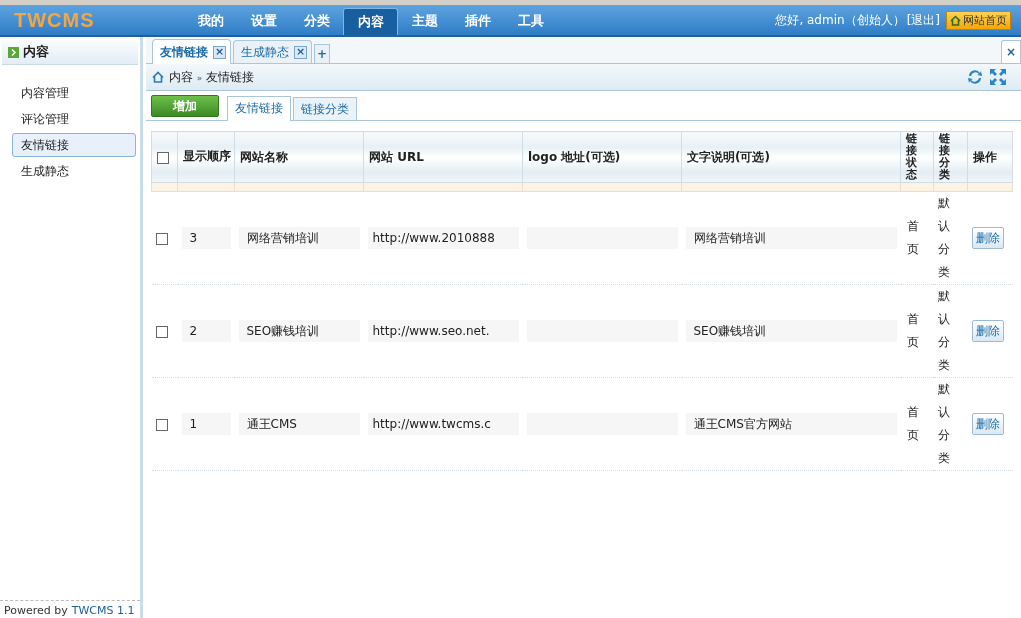 This screenshot has height=618, width=1021. I want to click on description-field: SEO赚钱培训, so click(791, 331).